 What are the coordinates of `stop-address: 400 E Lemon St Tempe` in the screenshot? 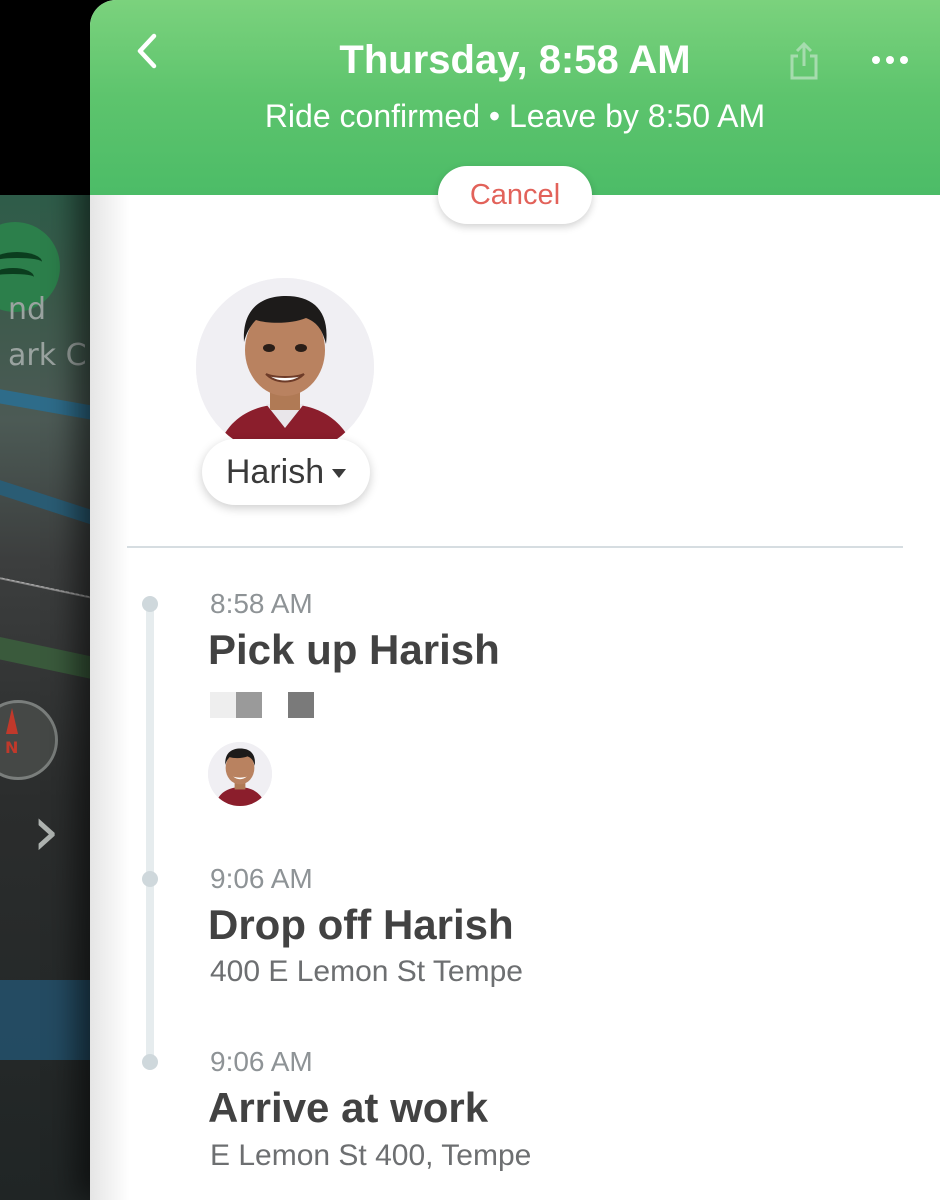 It's located at (366, 971).